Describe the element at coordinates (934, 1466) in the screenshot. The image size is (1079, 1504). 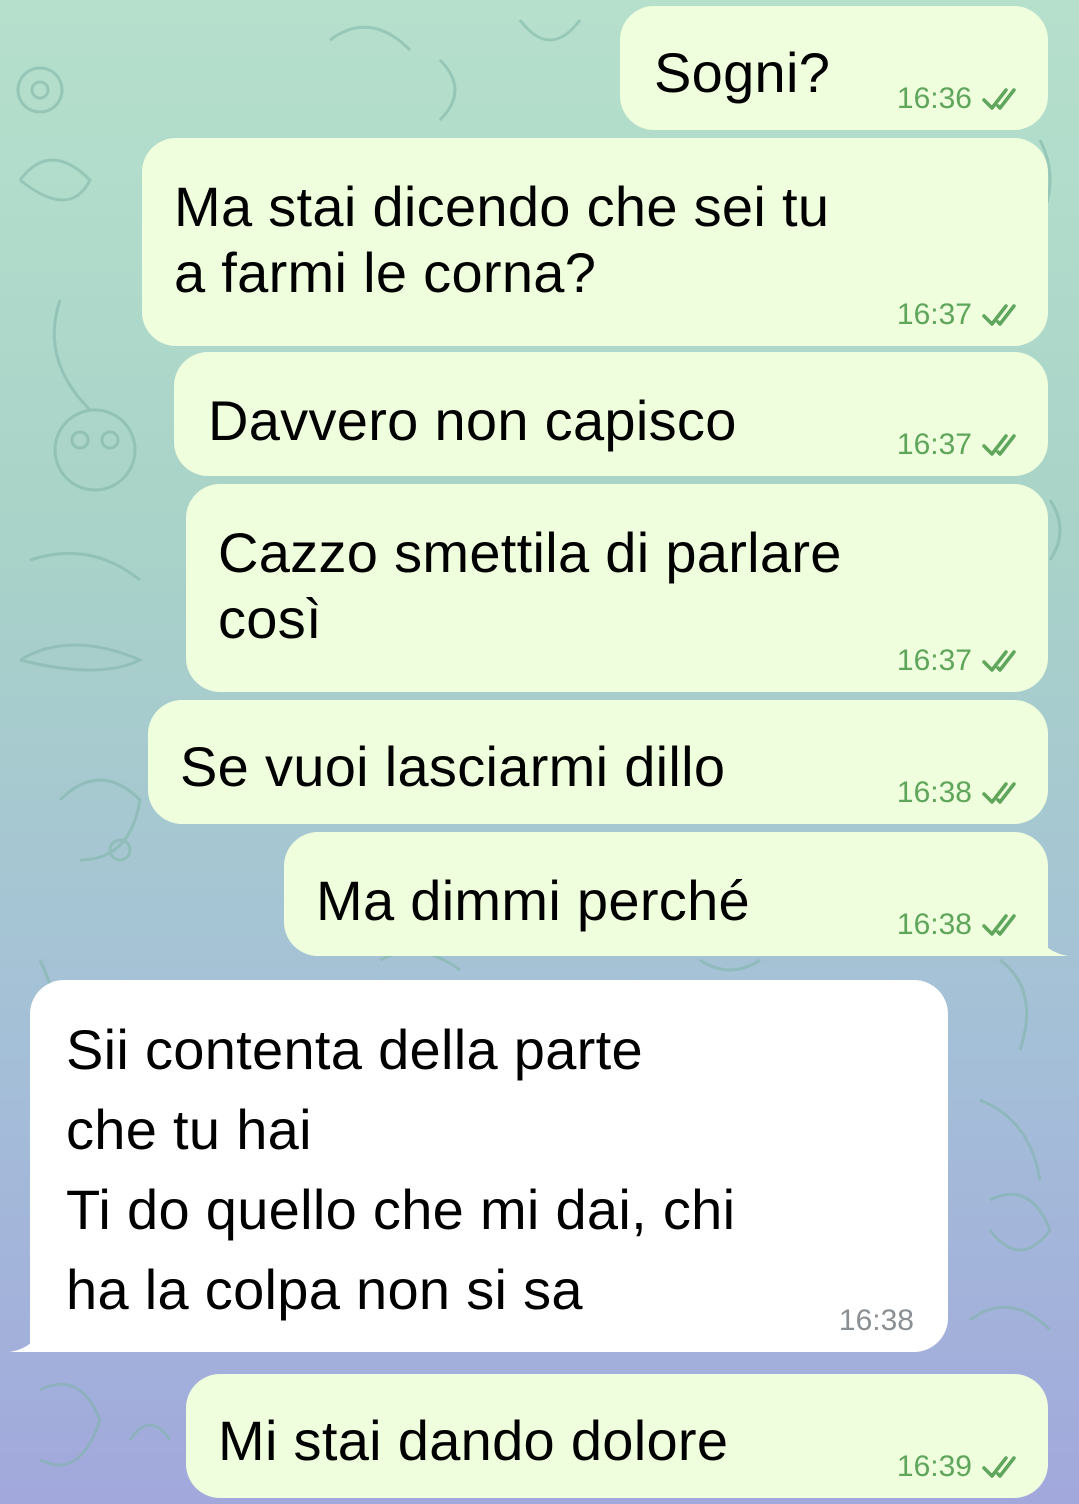
I see `message-time: 16:39` at that location.